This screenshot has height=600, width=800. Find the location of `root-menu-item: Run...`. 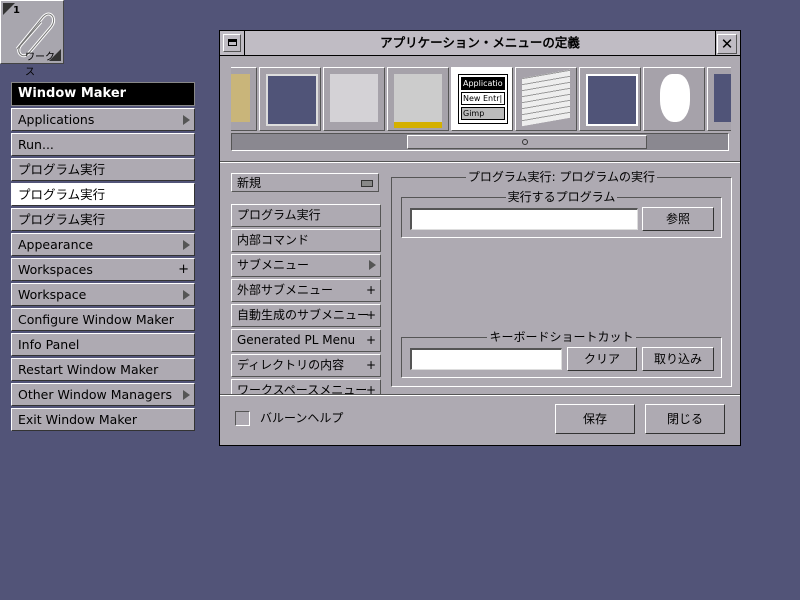

root-menu-item: Run... is located at coordinates (103, 144).